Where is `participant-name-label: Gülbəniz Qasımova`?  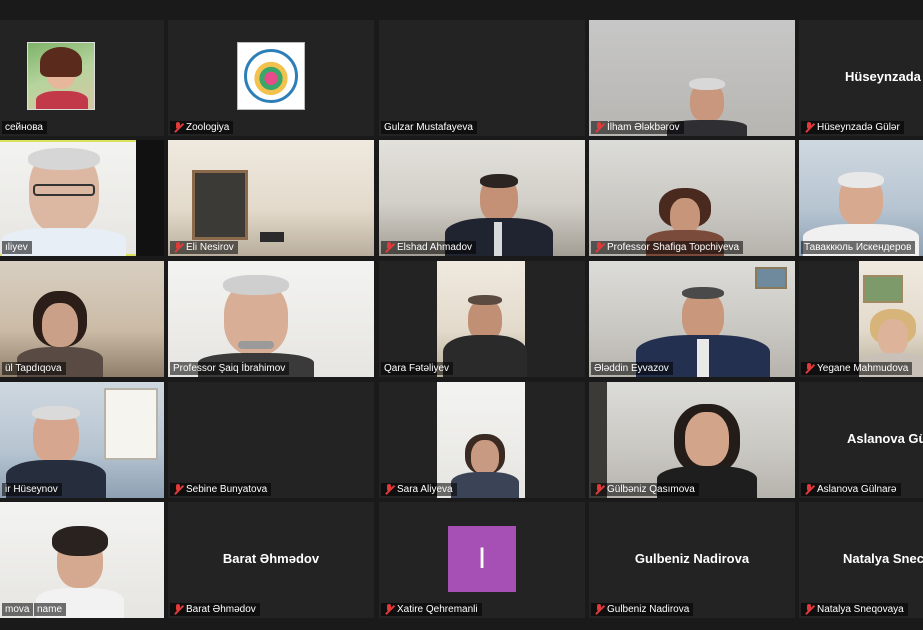
participant-name-label: Gülbəniz Qasımova is located at coordinates (645, 489).